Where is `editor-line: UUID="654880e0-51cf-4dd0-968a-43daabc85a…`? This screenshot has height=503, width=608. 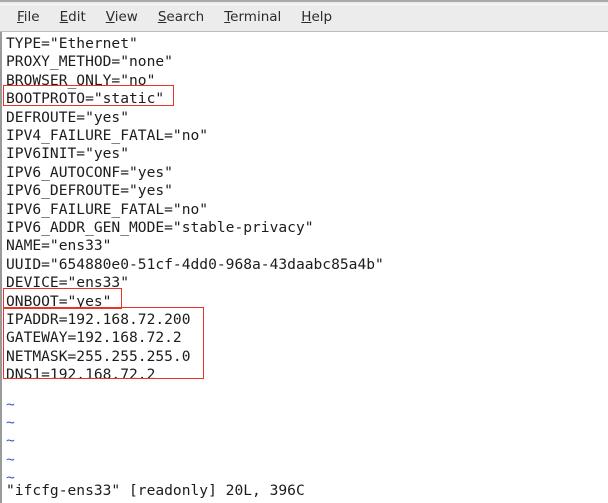 editor-line: UUID="654880e0-51cf-4dd0-968a-43daabc85a… is located at coordinates (195, 264).